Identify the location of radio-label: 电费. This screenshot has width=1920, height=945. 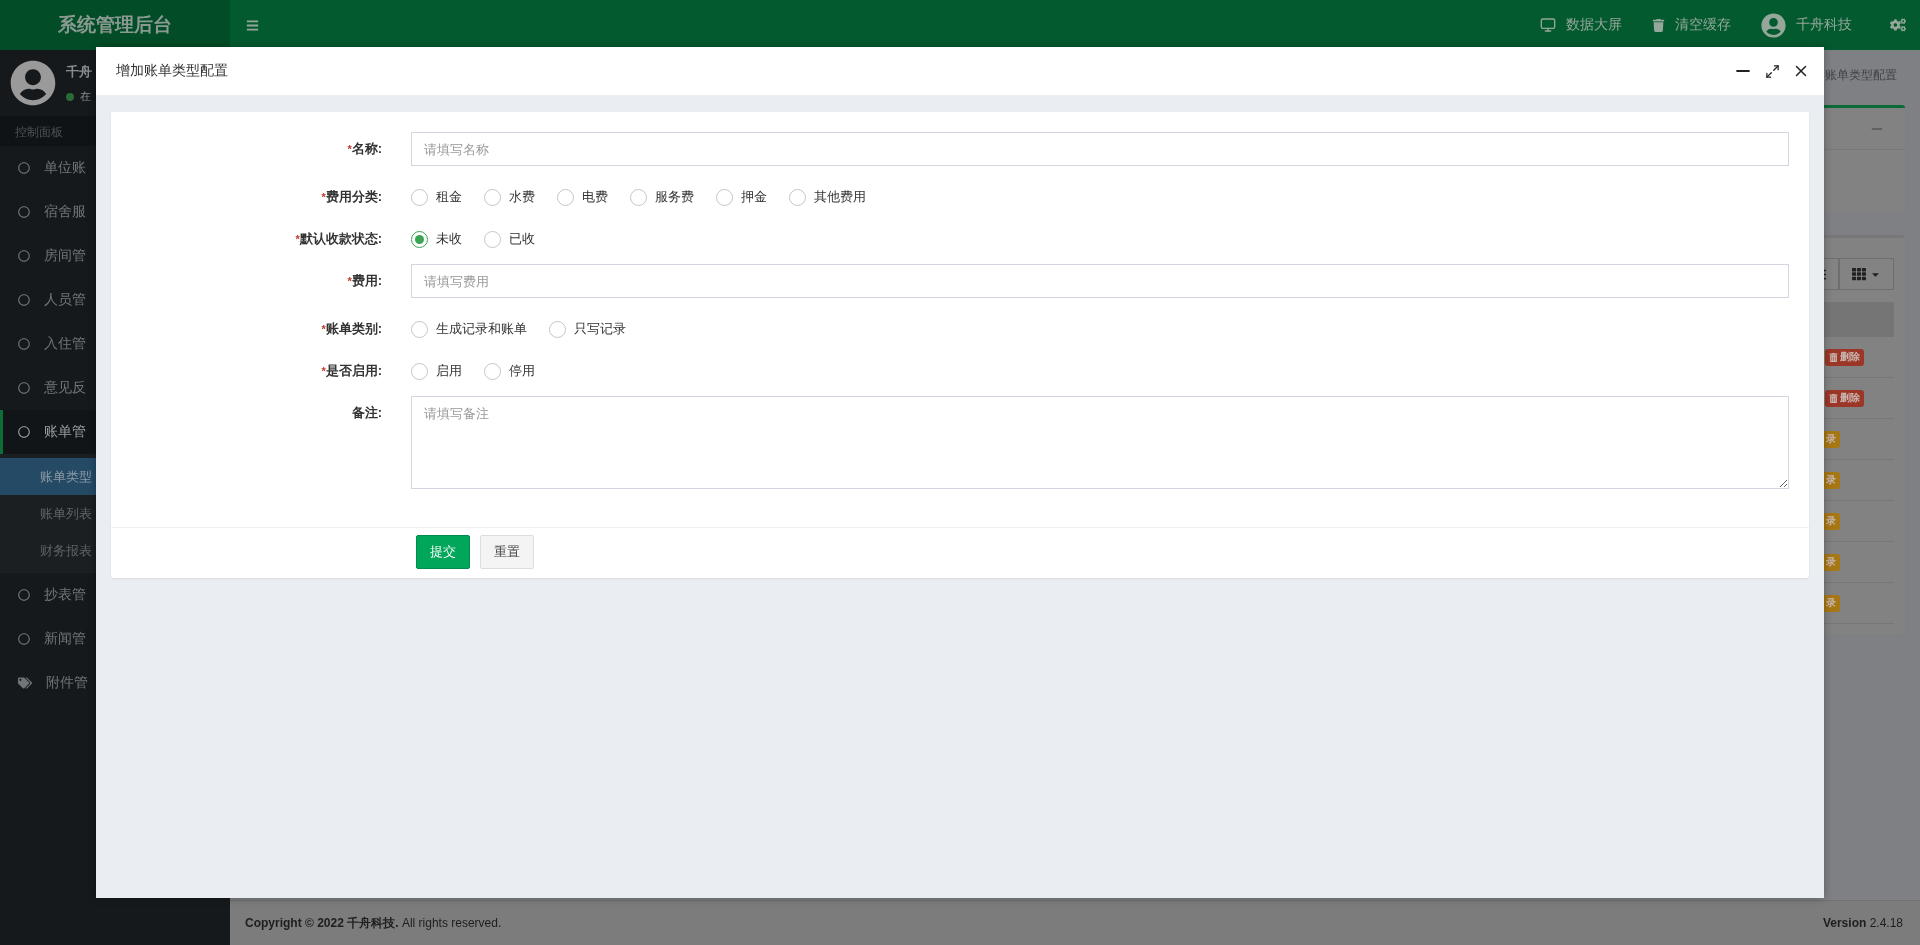
(595, 197).